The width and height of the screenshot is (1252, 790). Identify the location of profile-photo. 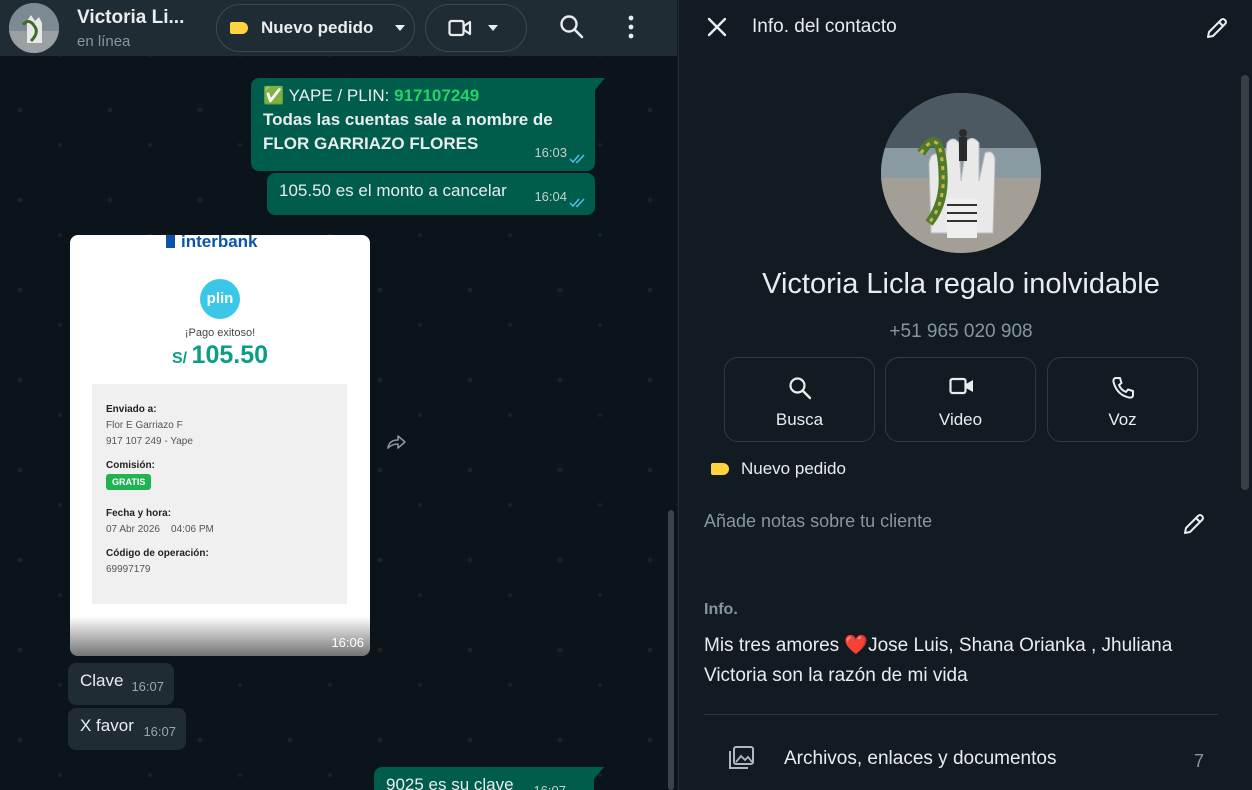
(961, 173).